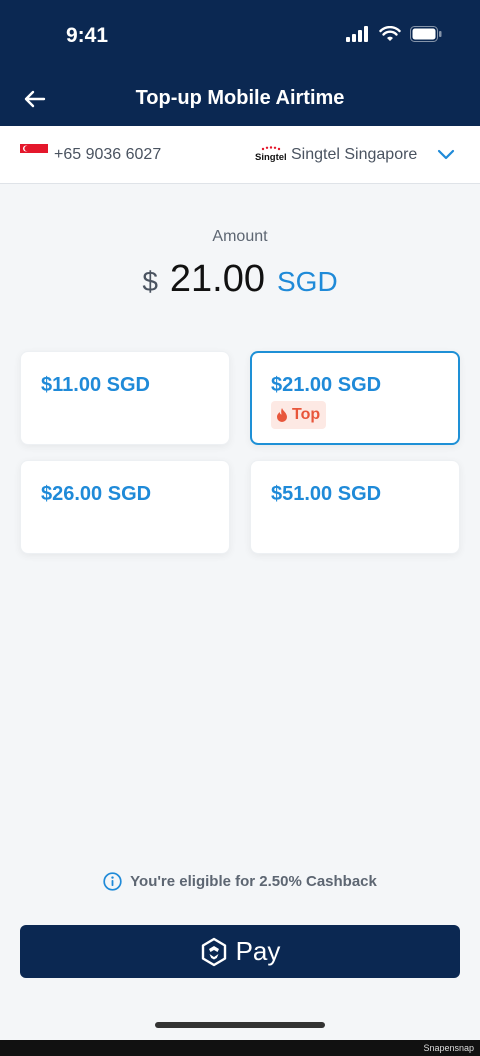  Describe the element at coordinates (355, 398) in the screenshot. I see `amount-option-card-selected: $21.00 SGD Top` at that location.